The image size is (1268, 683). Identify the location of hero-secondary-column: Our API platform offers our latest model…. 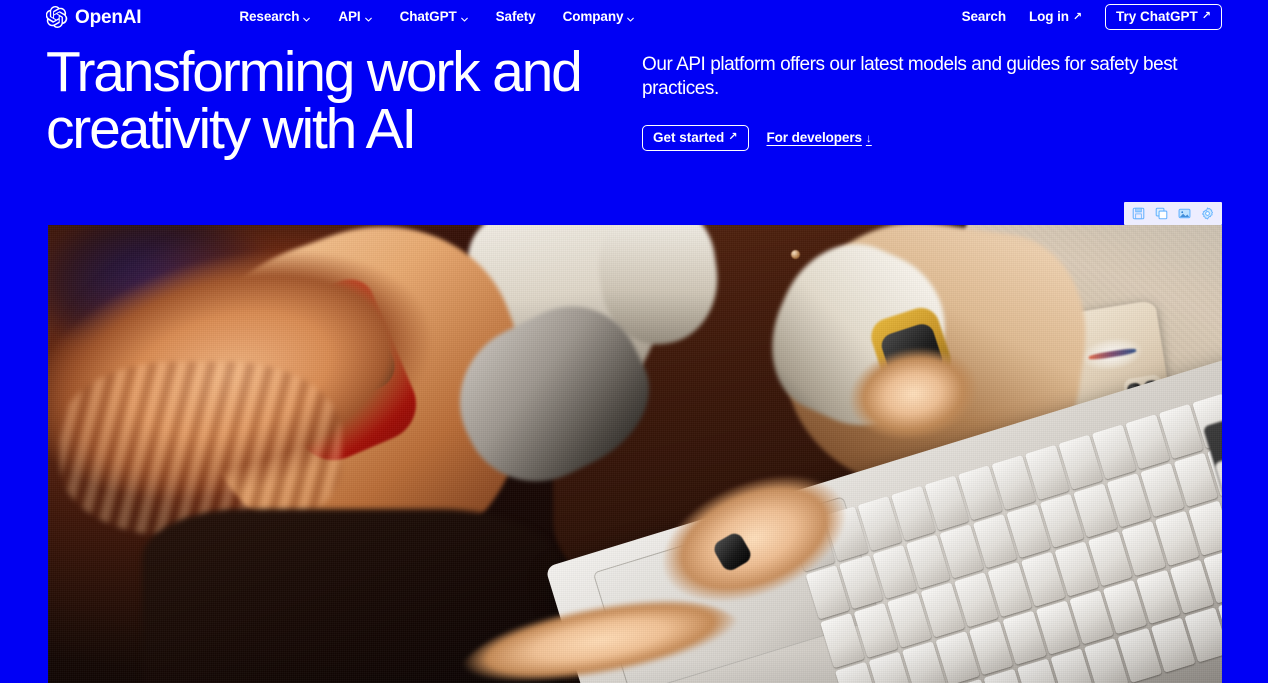
(932, 101).